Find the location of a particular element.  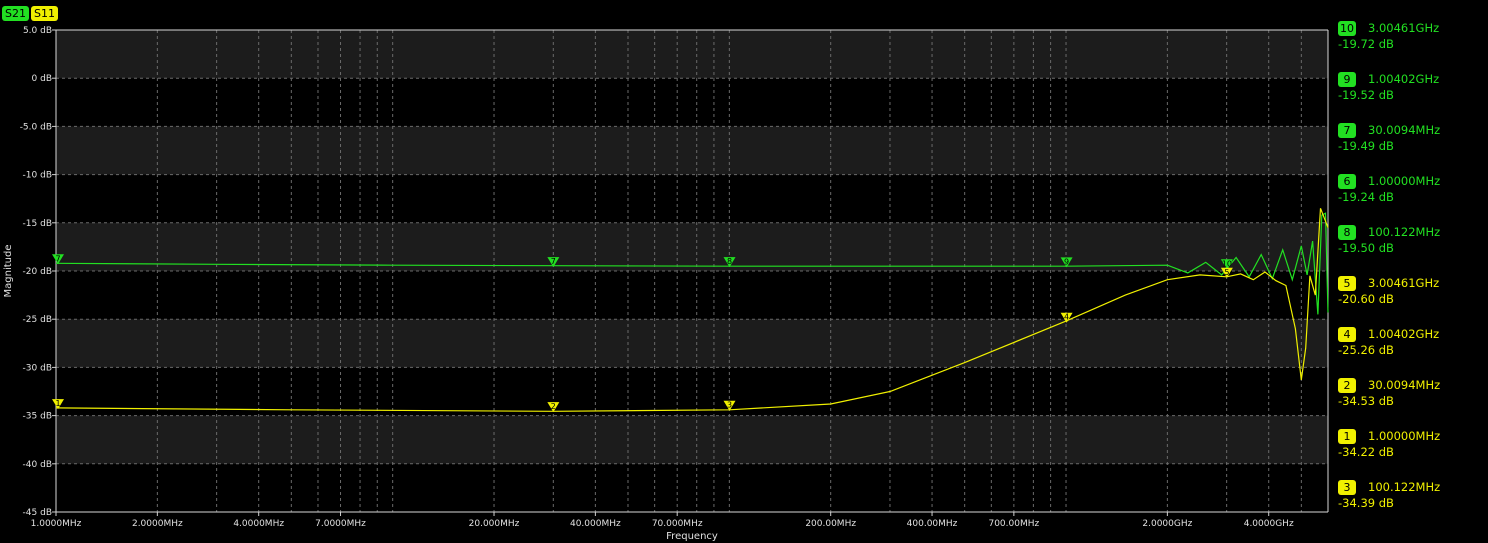

y-tick-label: 0 dB is located at coordinates (42, 79).